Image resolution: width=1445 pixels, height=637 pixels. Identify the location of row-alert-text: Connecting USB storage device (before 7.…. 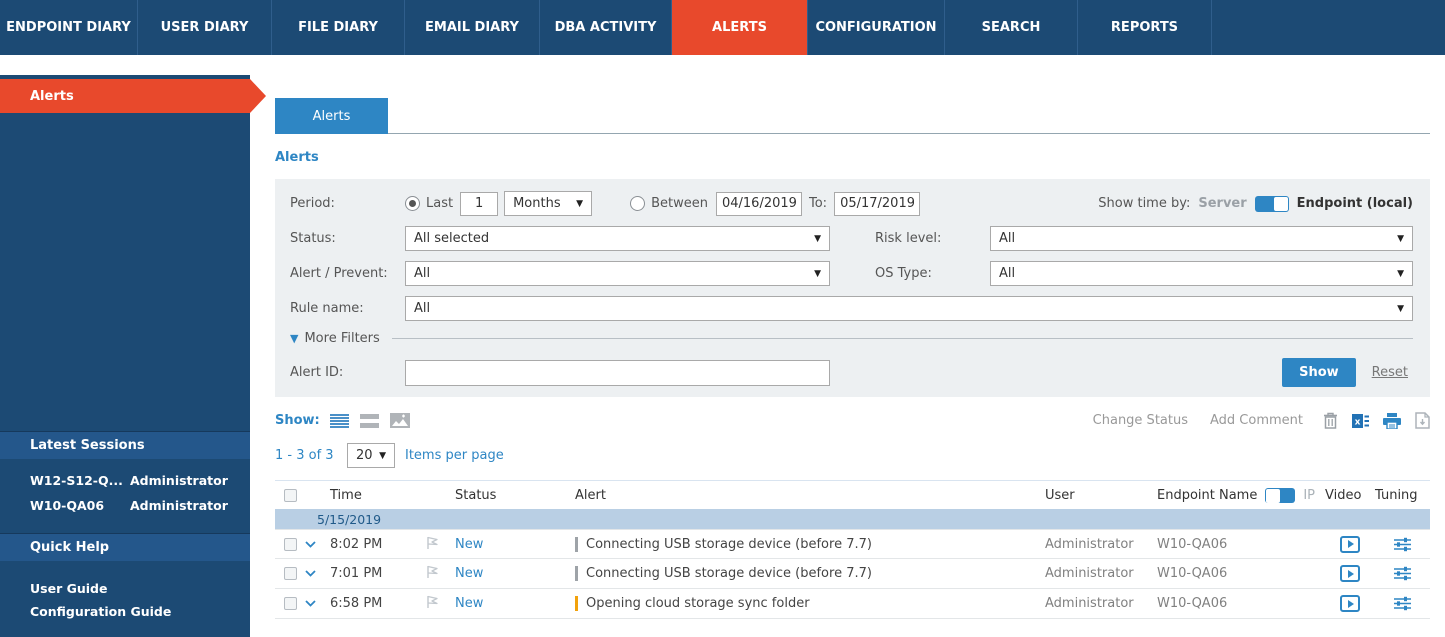
(729, 573).